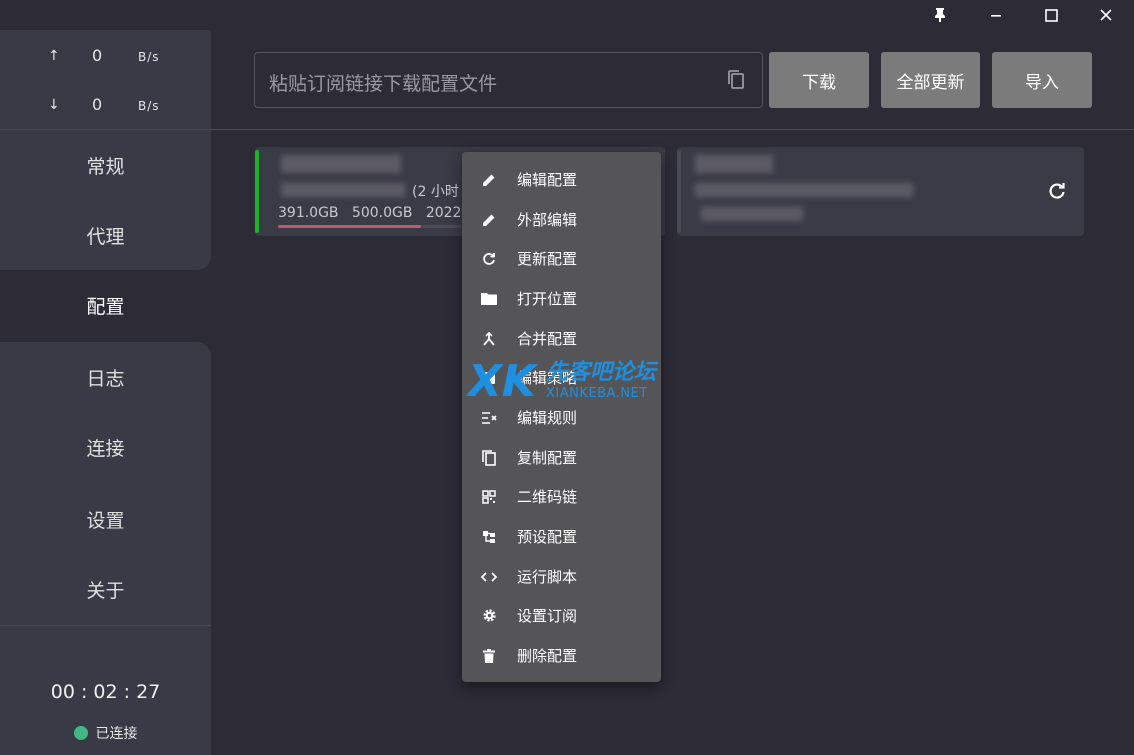 Image resolution: width=1134 pixels, height=755 pixels. I want to click on menu-item-update-profile: 更新配置, so click(561, 258).